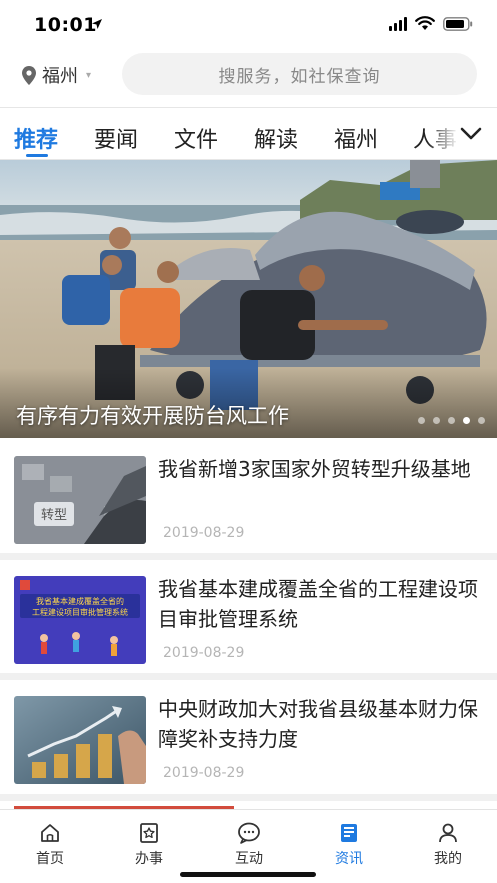  Describe the element at coordinates (349, 833) in the screenshot. I see `news-icon` at that location.